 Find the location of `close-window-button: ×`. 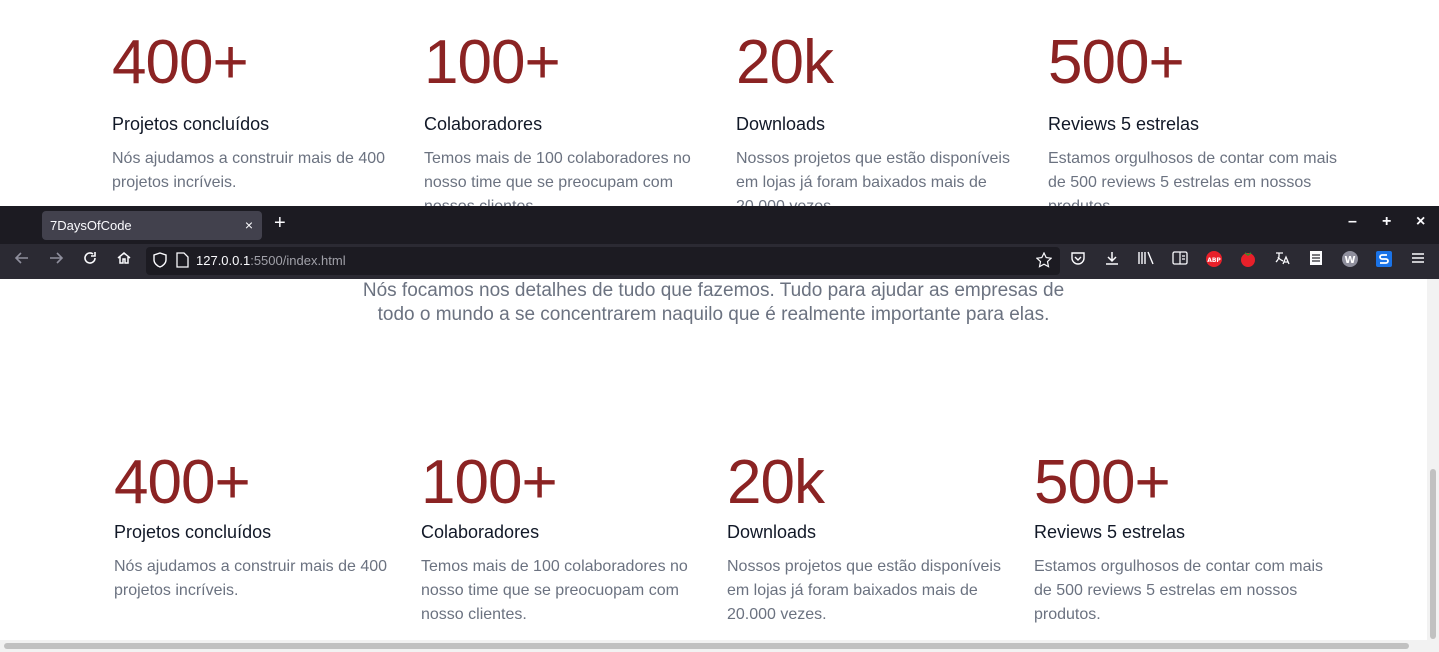

close-window-button: × is located at coordinates (1420, 222).